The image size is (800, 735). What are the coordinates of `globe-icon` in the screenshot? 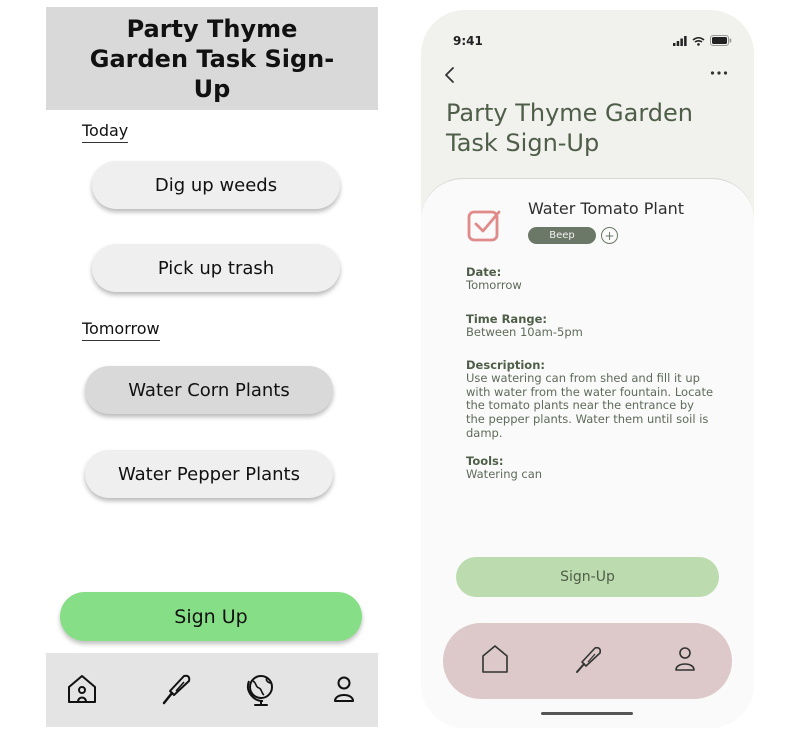 It's located at (261, 689).